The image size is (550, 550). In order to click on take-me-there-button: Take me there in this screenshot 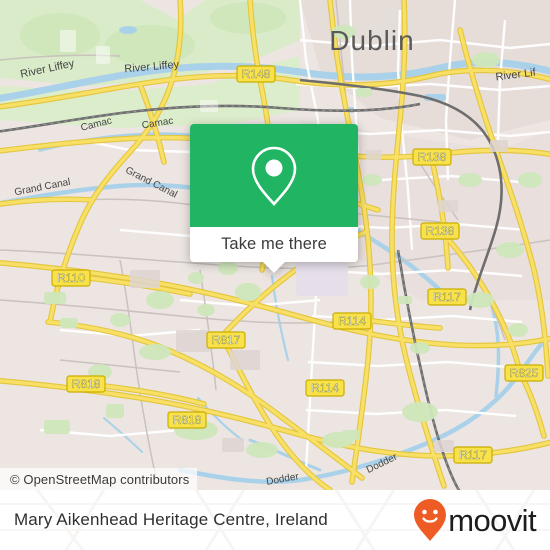, I will do `click(274, 244)`.